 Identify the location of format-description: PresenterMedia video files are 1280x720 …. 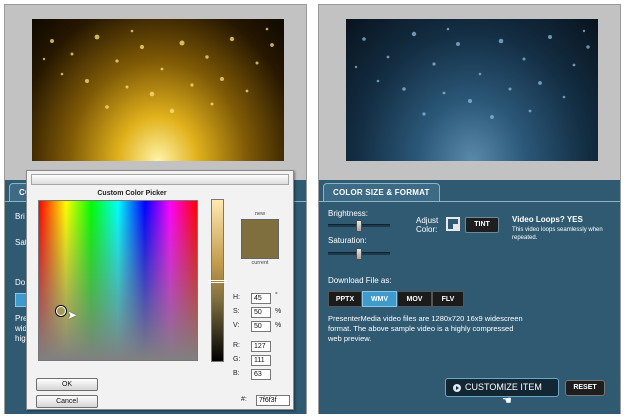
(425, 328).